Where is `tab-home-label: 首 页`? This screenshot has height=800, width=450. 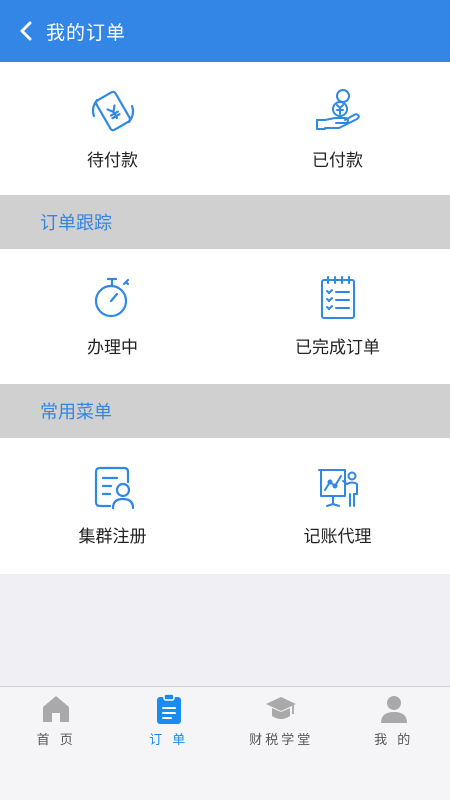
tab-home-label: 首 页 is located at coordinates (56, 740).